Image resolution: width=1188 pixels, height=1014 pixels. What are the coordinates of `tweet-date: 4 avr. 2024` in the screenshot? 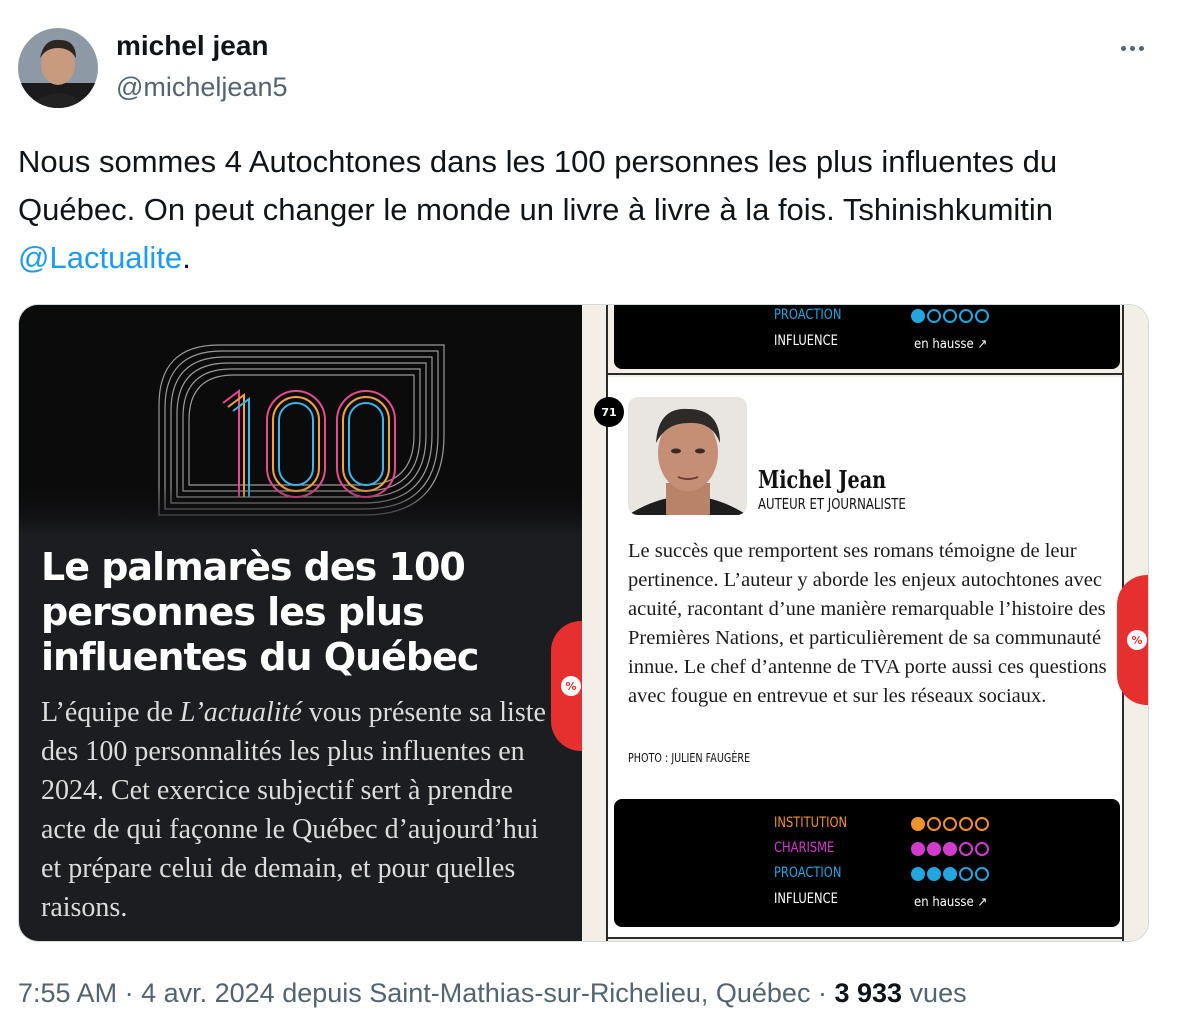 It's located at (208, 993).